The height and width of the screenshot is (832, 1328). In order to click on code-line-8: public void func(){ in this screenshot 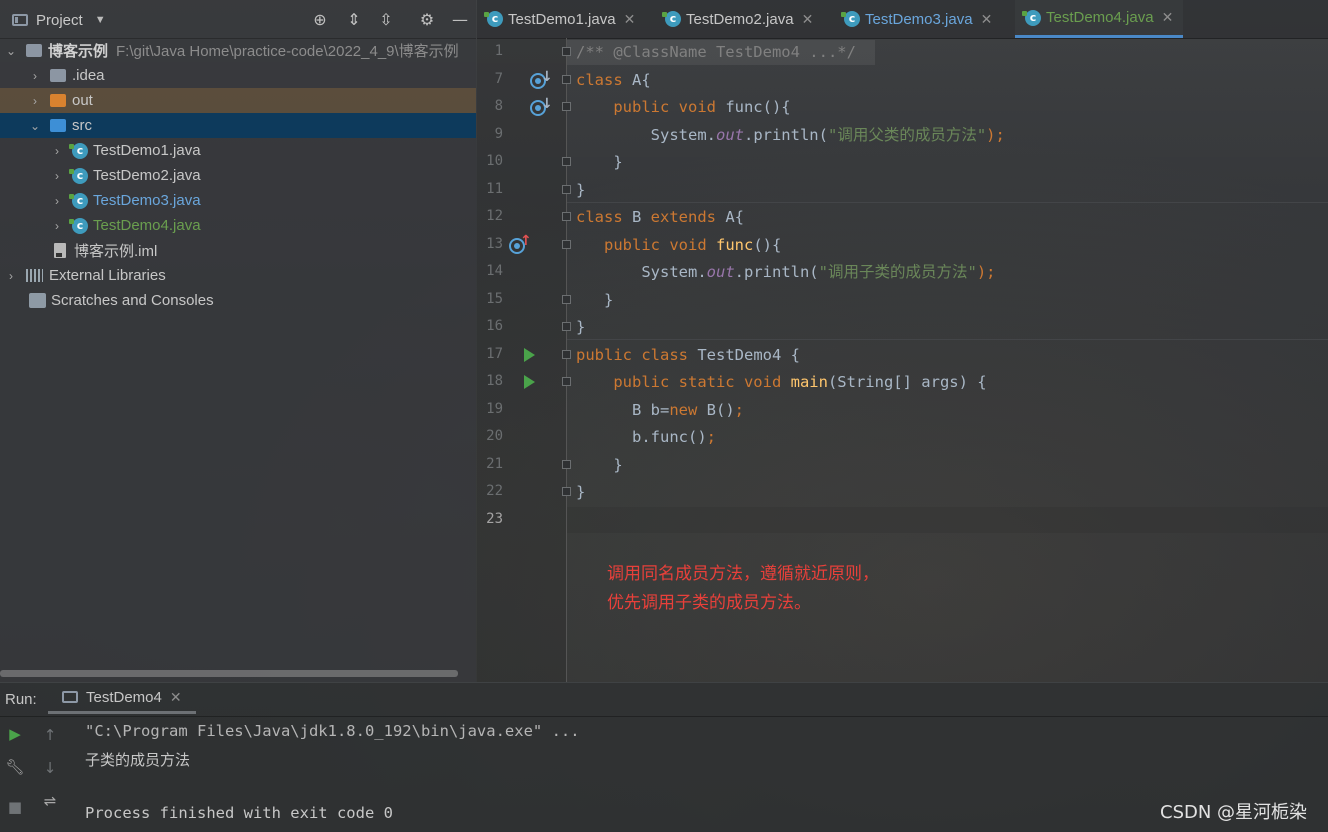, I will do `click(683, 107)`.